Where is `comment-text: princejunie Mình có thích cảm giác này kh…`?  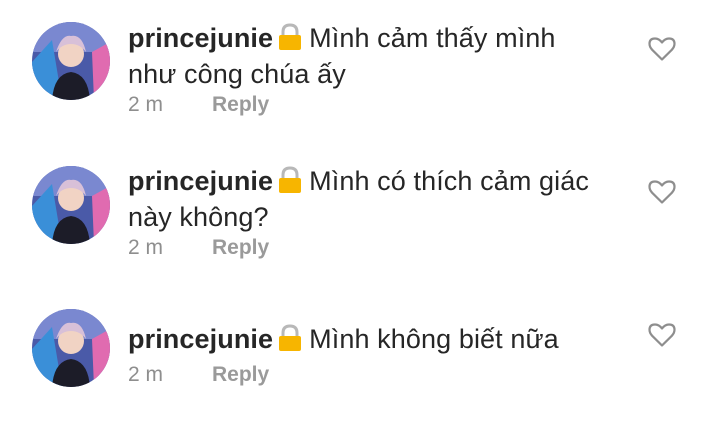
comment-text: princejunie Mình có thích cảm giác này kh… is located at coordinates (368, 199).